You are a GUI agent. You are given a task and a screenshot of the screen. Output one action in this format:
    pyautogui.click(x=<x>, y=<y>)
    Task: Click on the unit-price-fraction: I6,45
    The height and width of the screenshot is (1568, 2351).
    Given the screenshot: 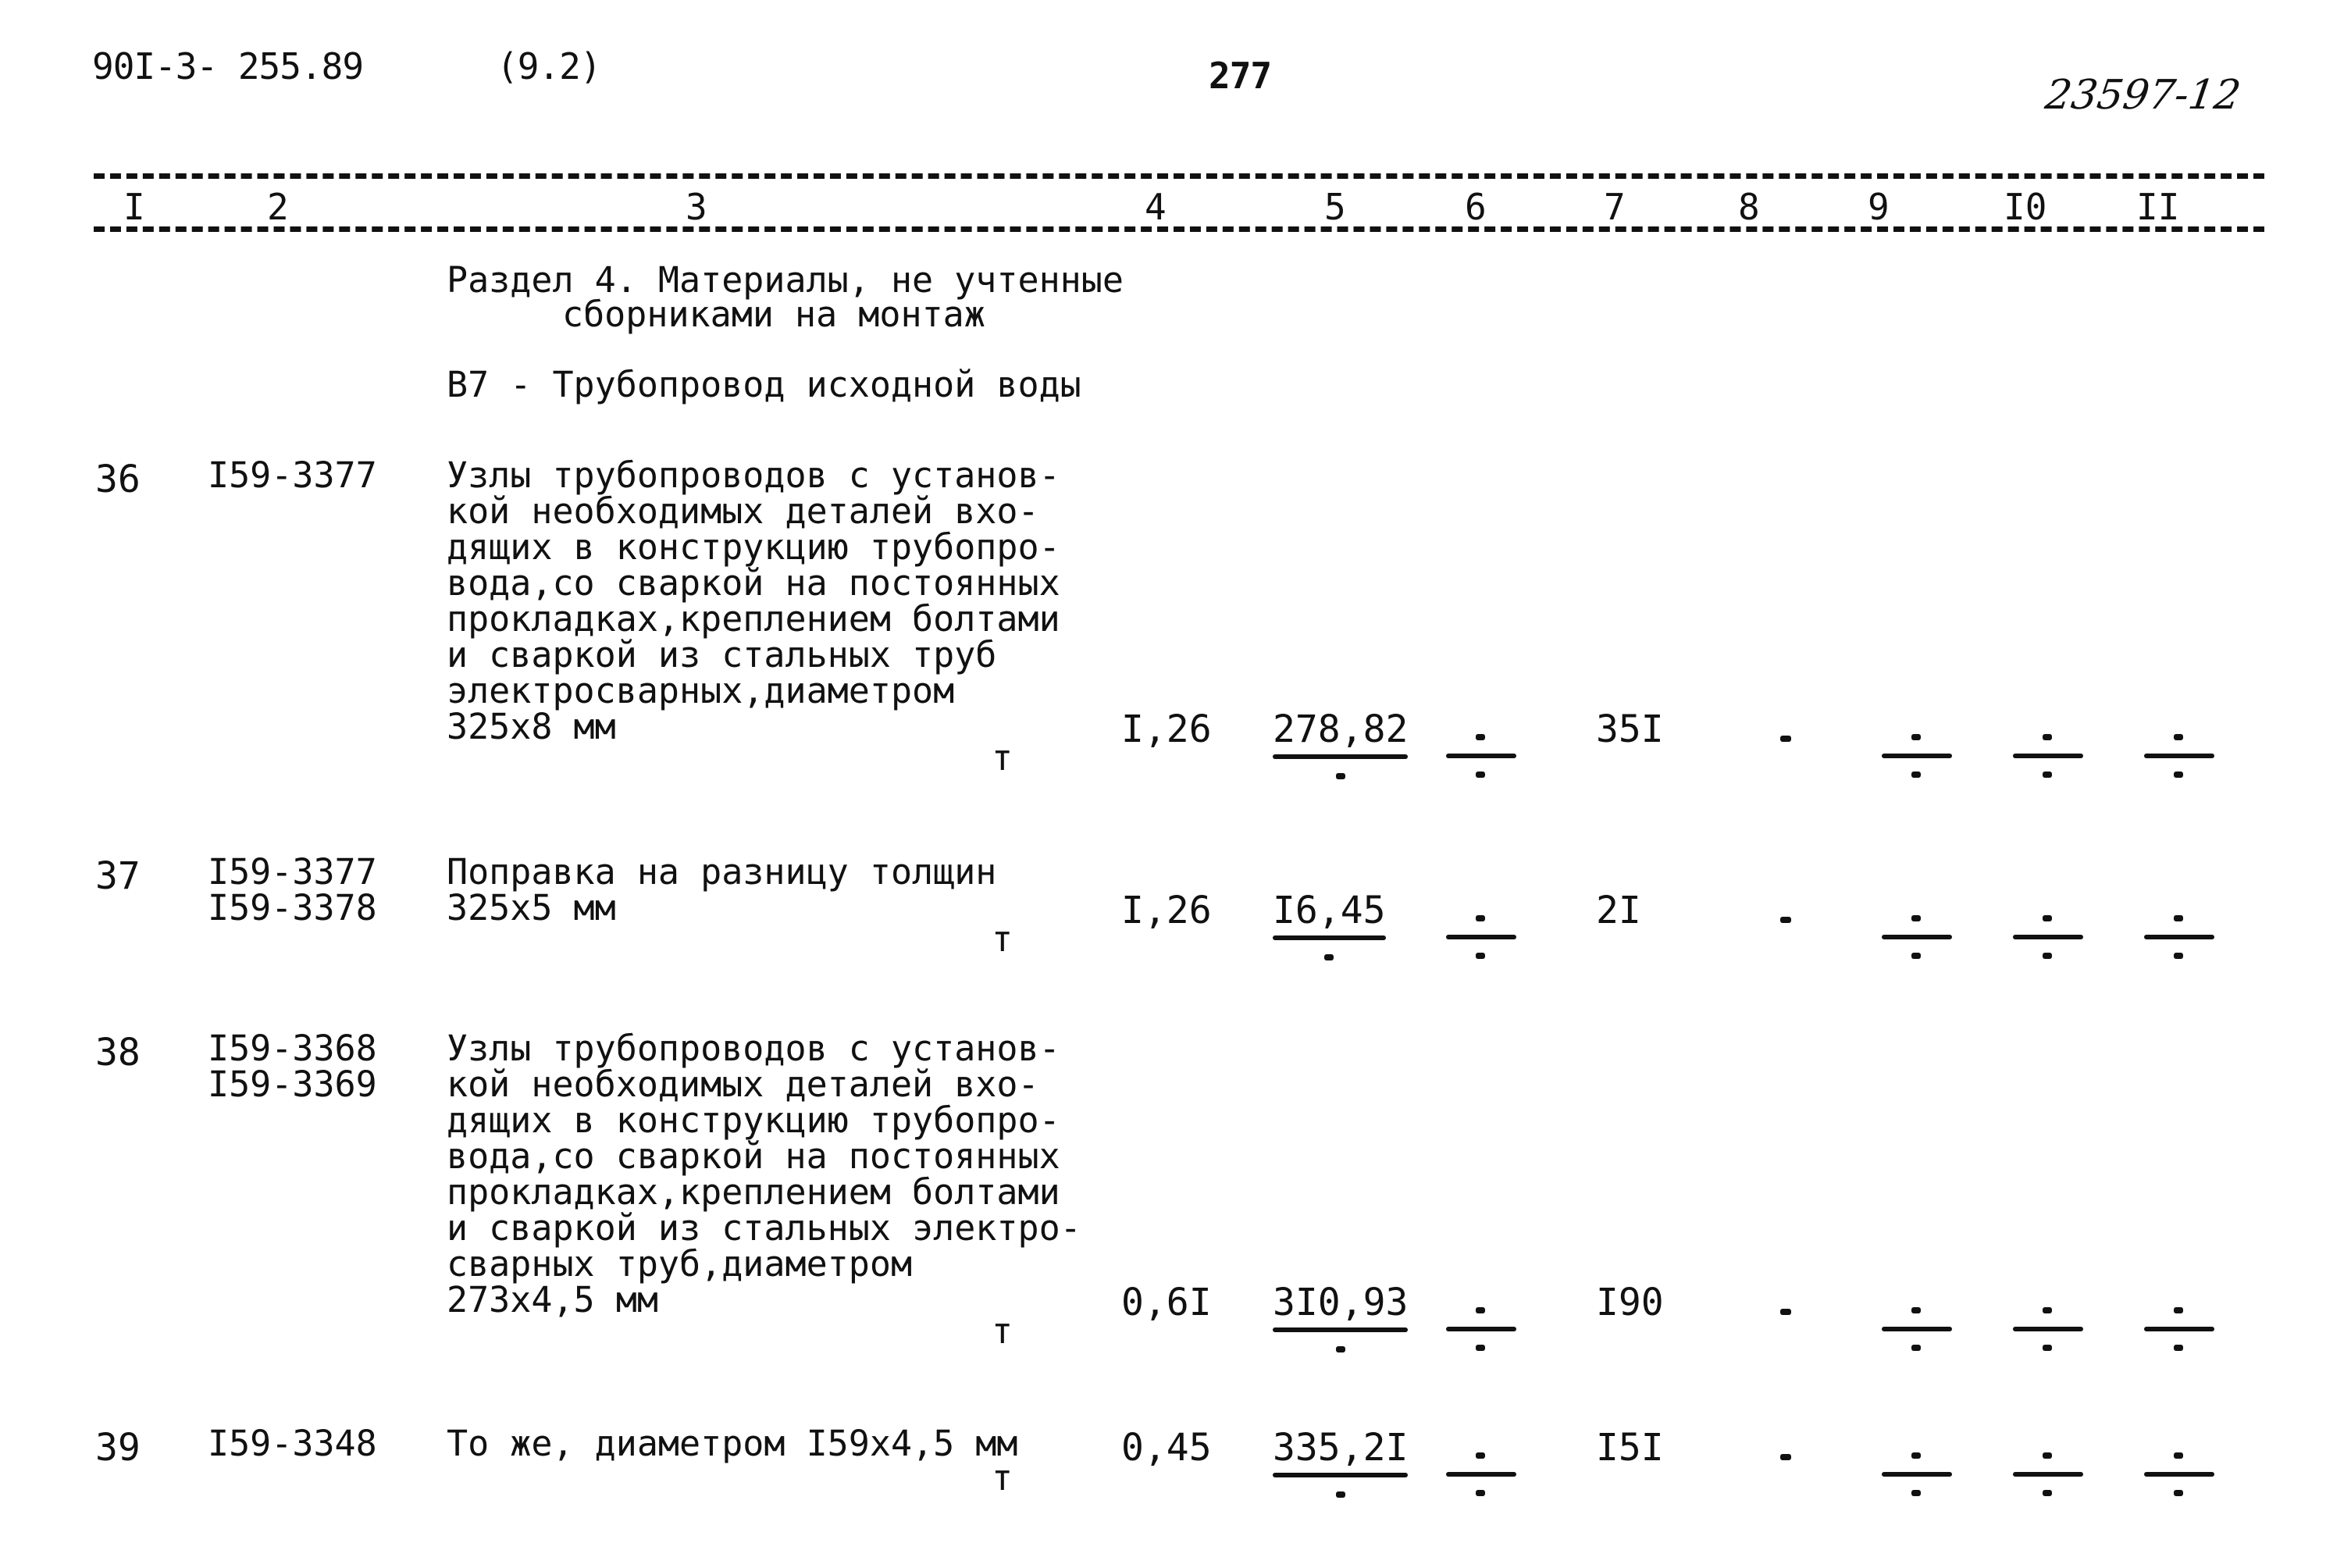 What is the action you would take?
    pyautogui.click(x=1330, y=924)
    